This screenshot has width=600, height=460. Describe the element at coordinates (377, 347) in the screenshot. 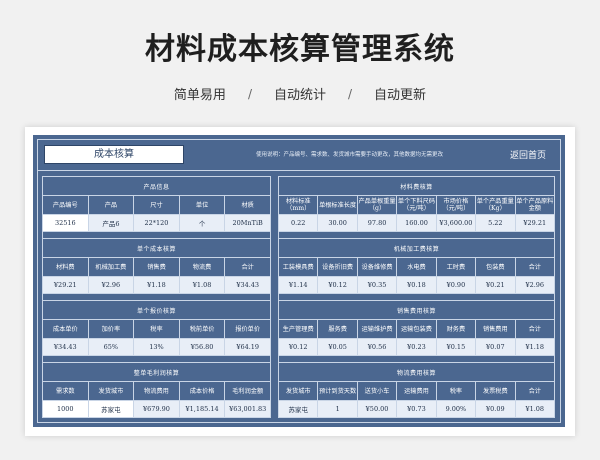

I see `value-cell: ¥0.56` at that location.